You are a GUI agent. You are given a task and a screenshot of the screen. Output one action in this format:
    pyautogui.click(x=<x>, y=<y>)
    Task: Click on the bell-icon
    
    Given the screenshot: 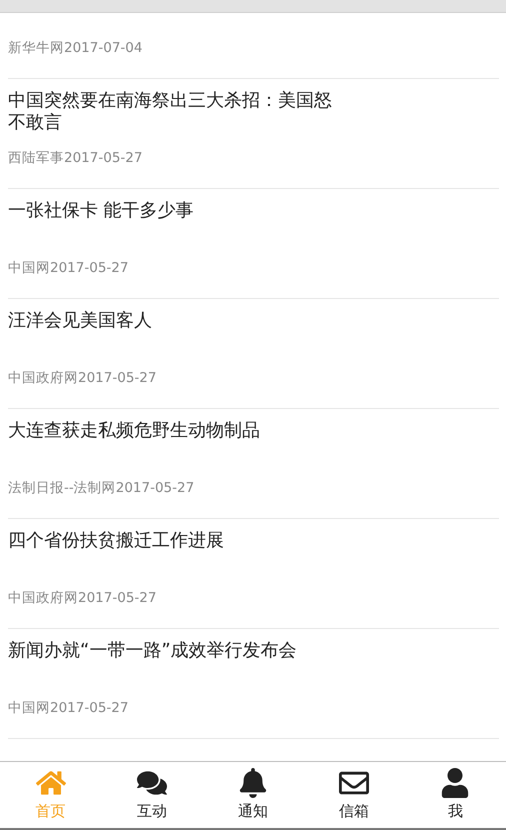 What is the action you would take?
    pyautogui.click(x=253, y=783)
    